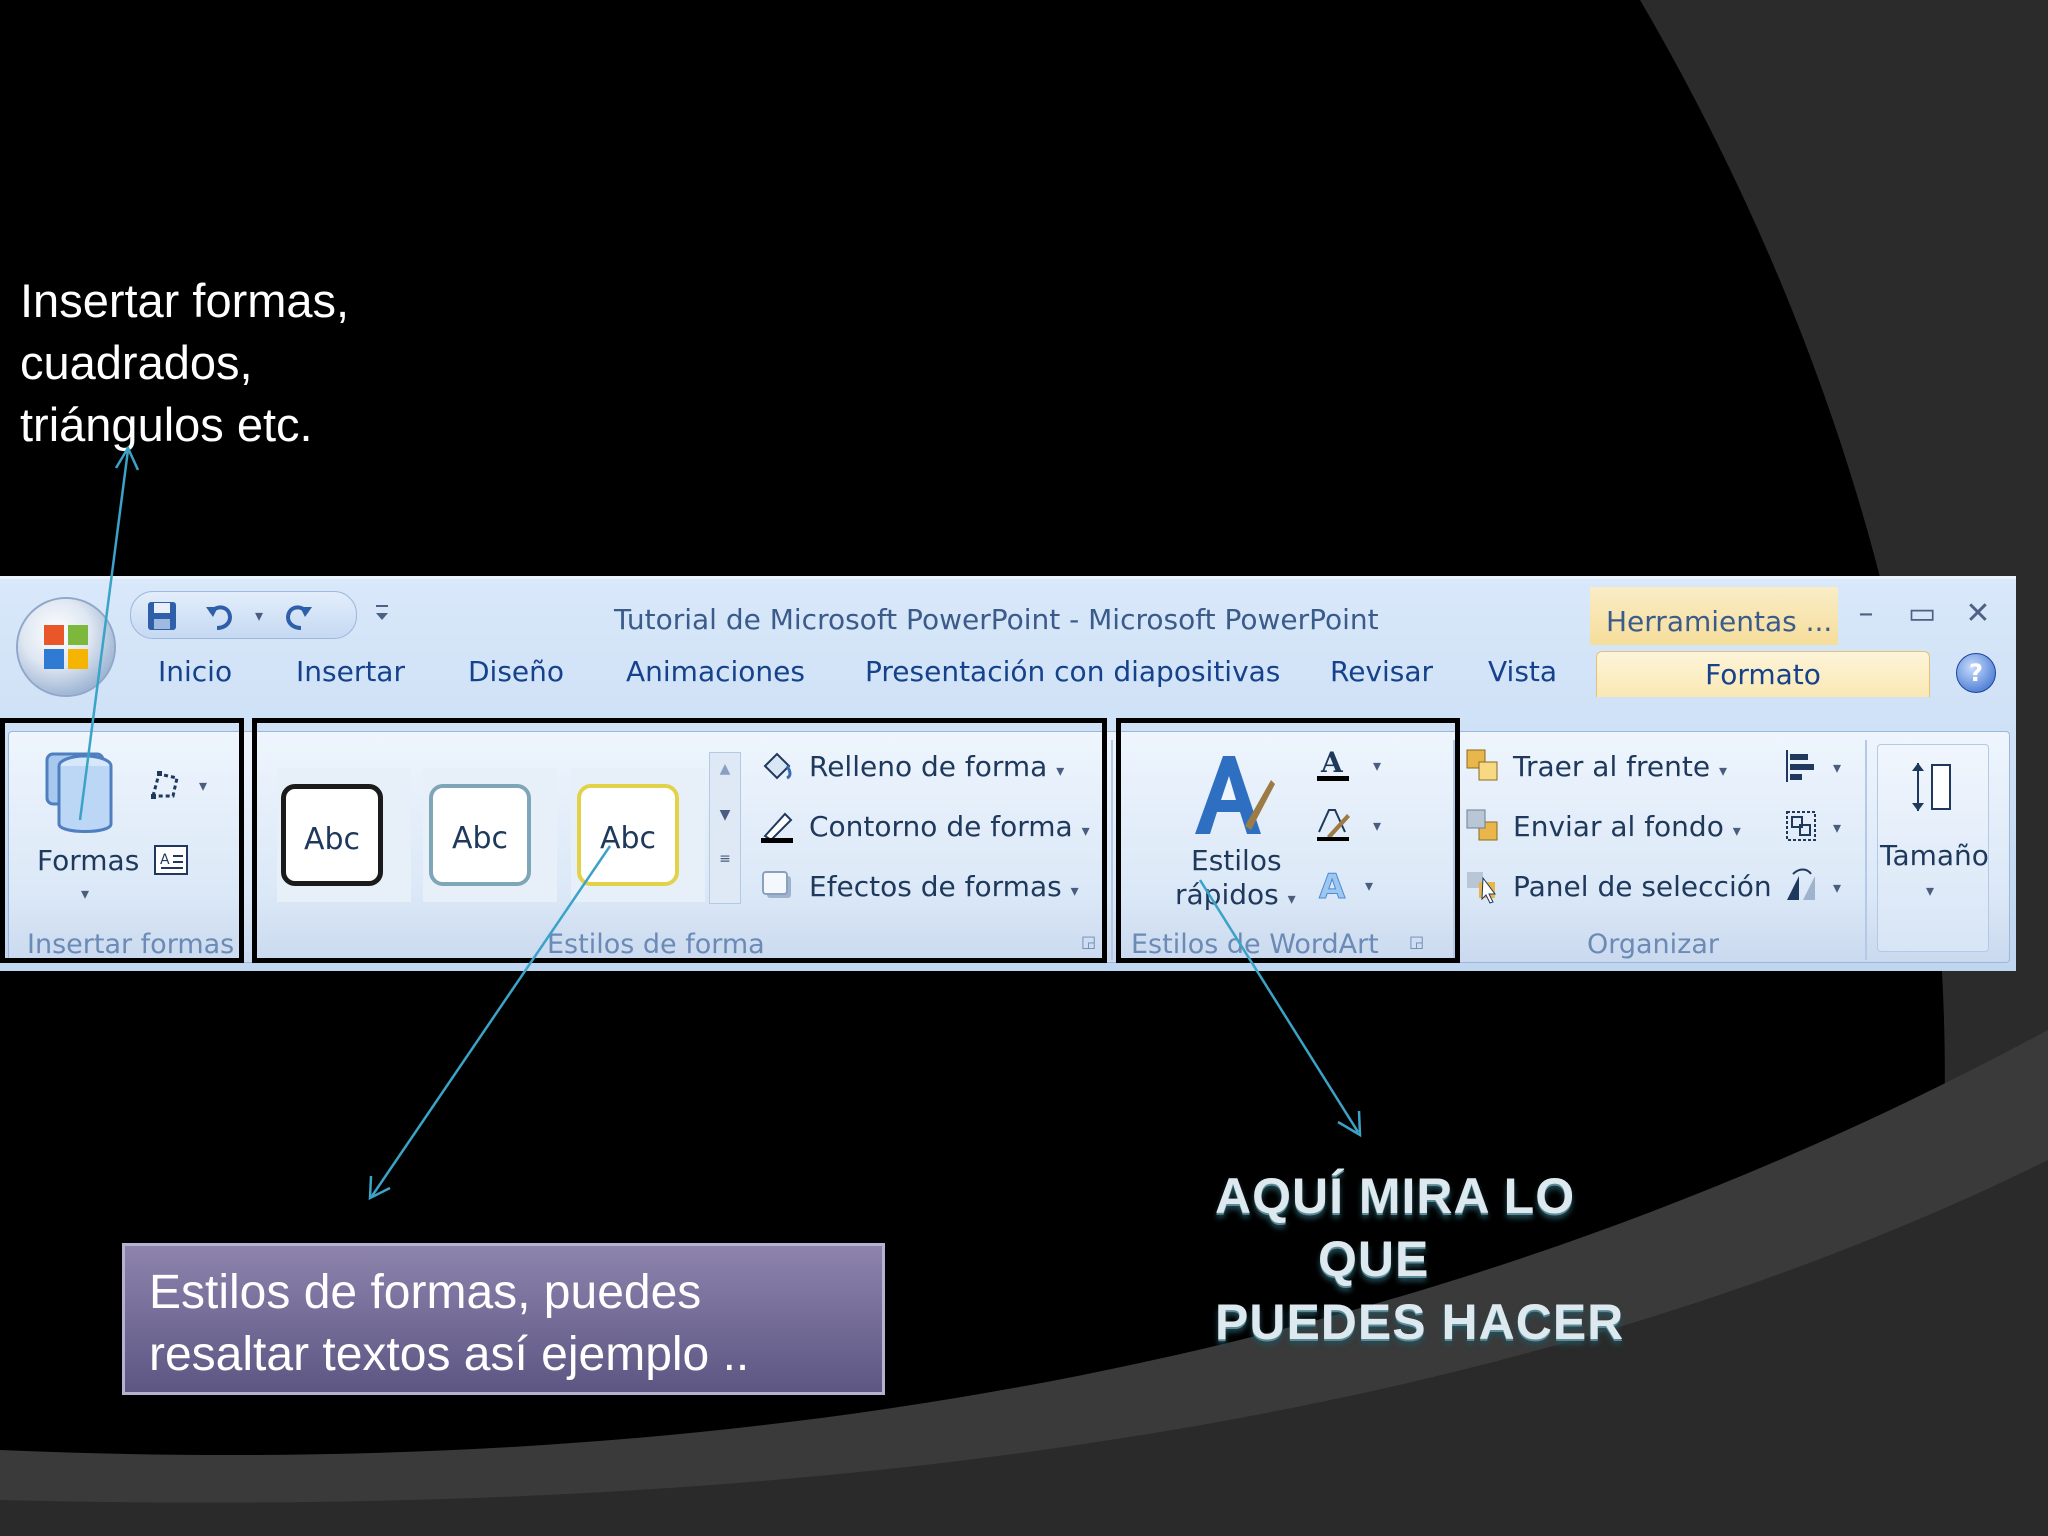 This screenshot has height=1536, width=2048. What do you see at coordinates (715, 671) in the screenshot?
I see `tab-animaciones: Animaciones` at bounding box center [715, 671].